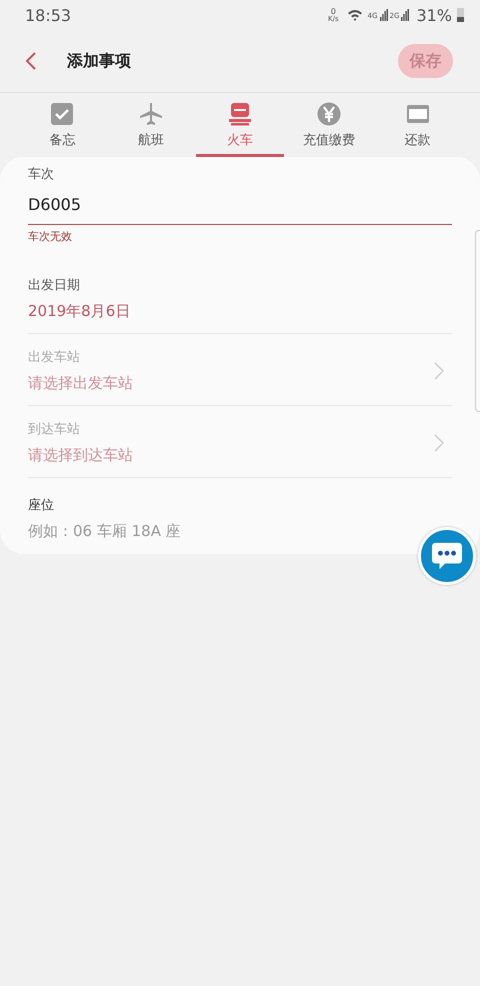  I want to click on field-label: 车次, so click(41, 174).